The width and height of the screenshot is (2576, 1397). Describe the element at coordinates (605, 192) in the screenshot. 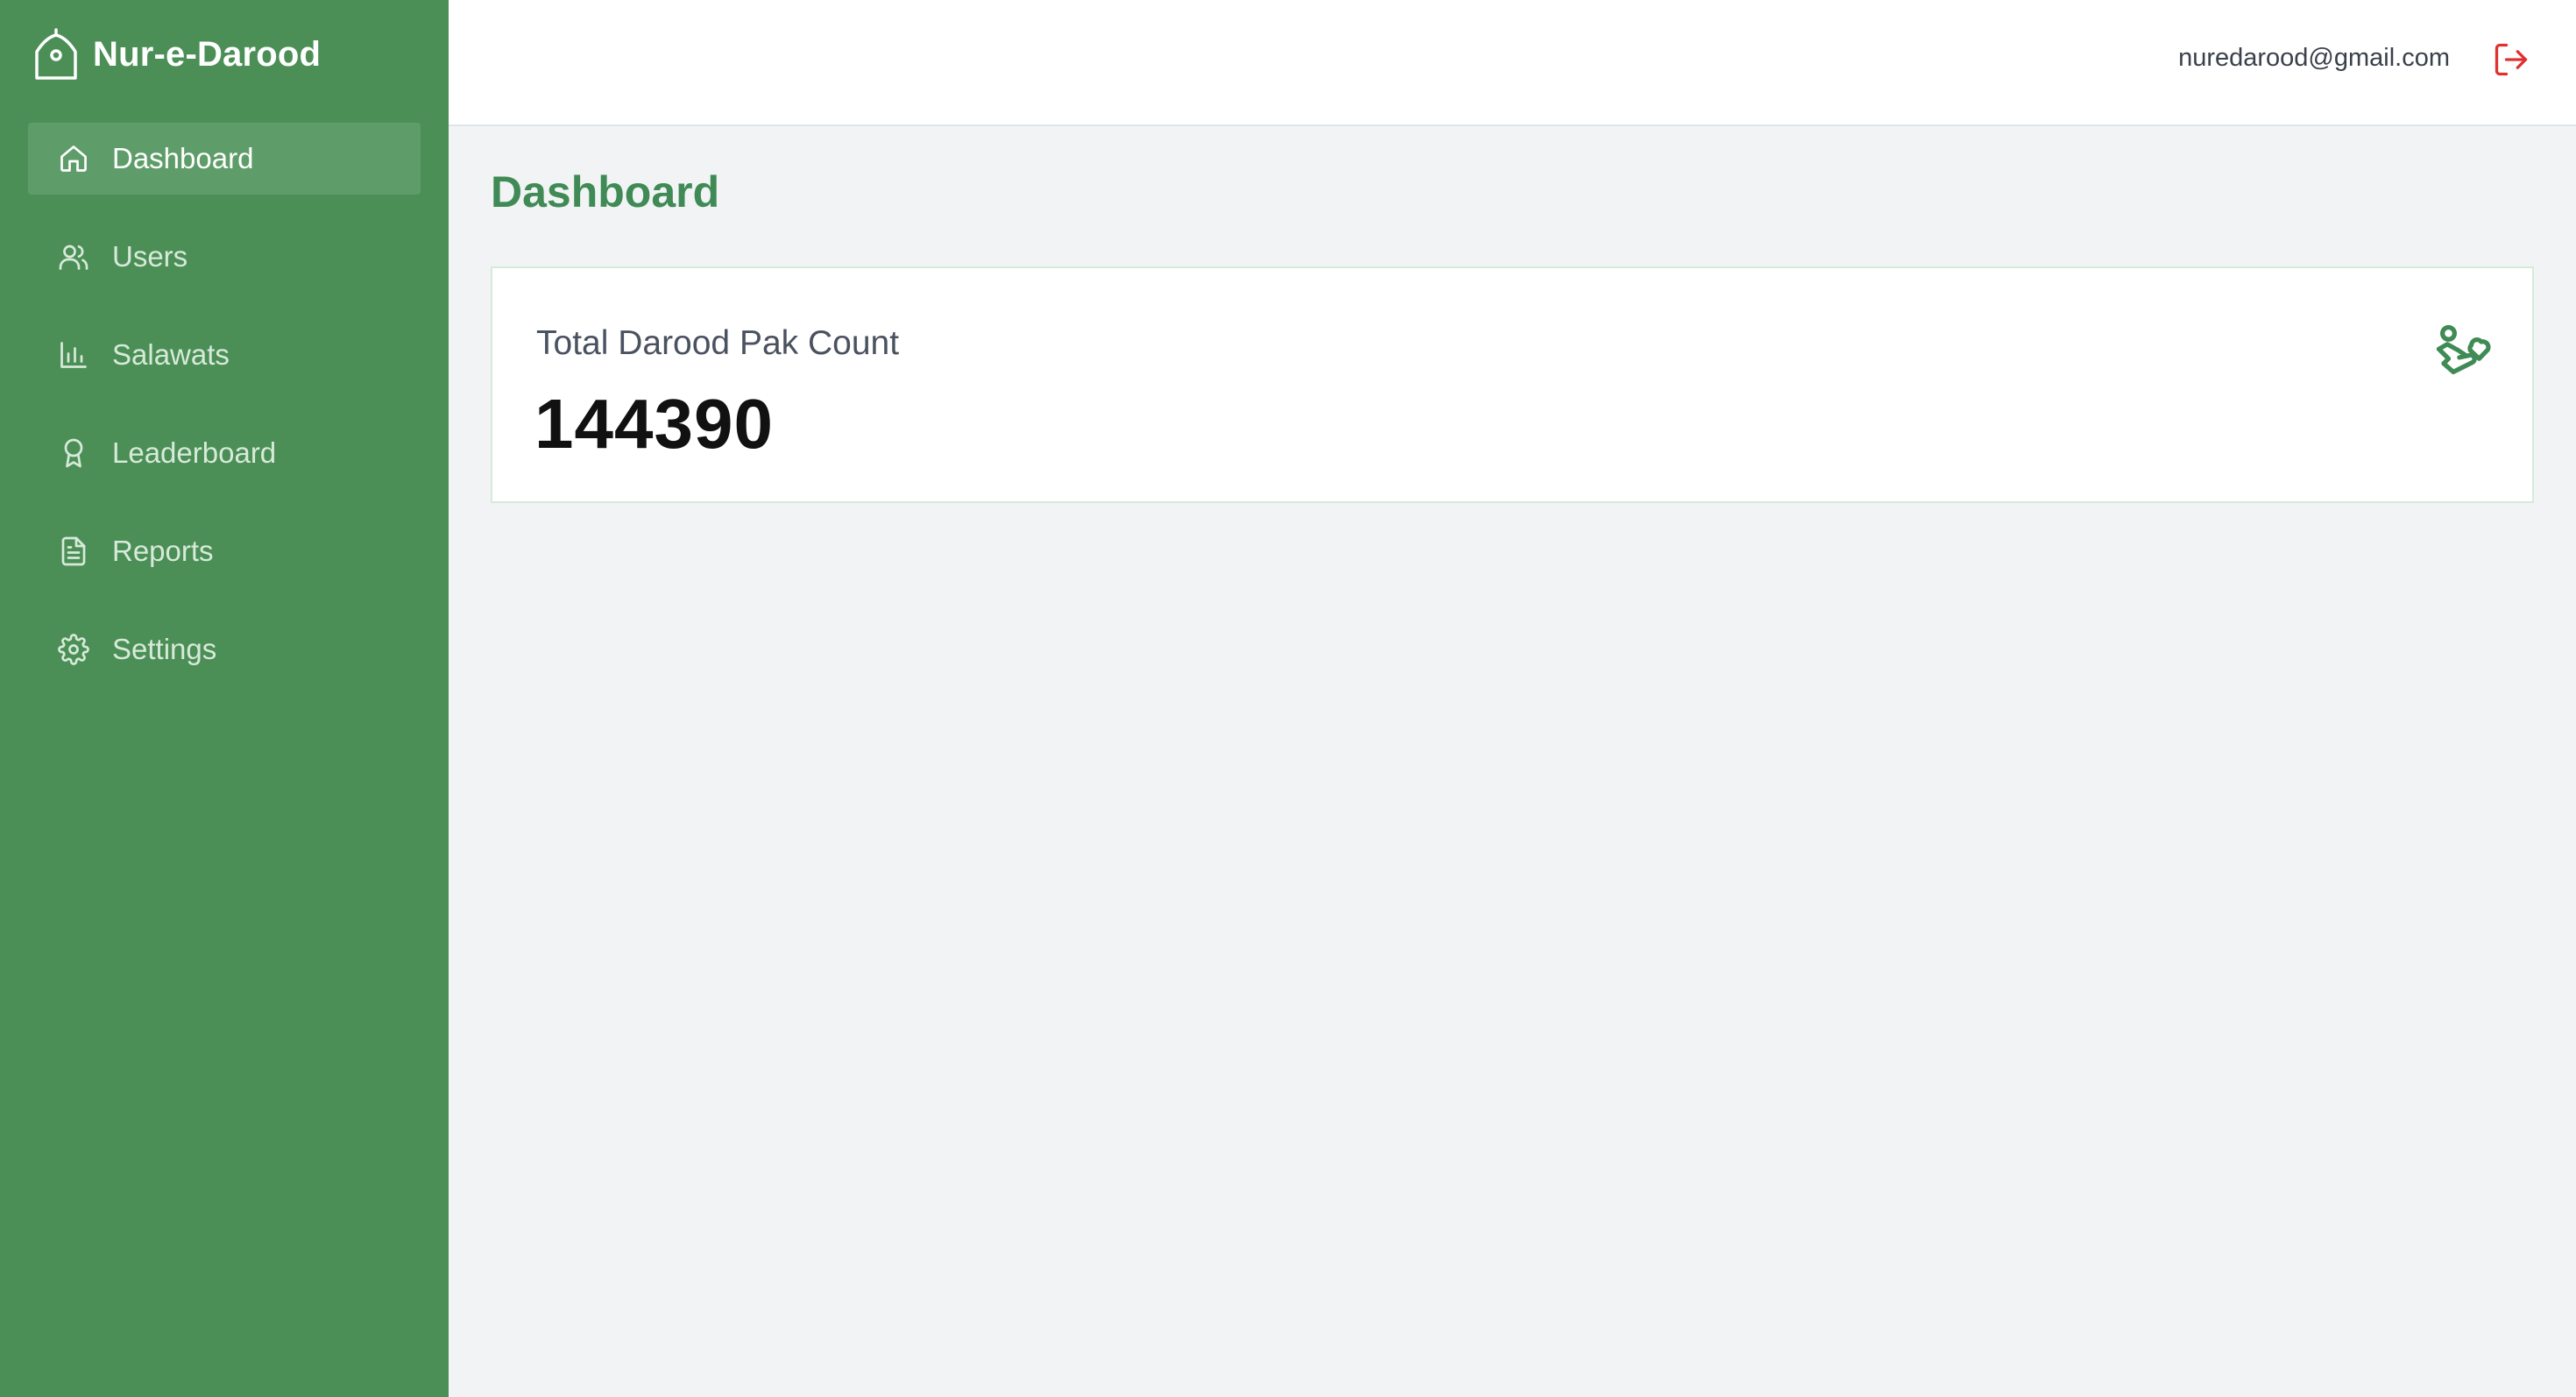

I see `page-title: Dashboard` at that location.